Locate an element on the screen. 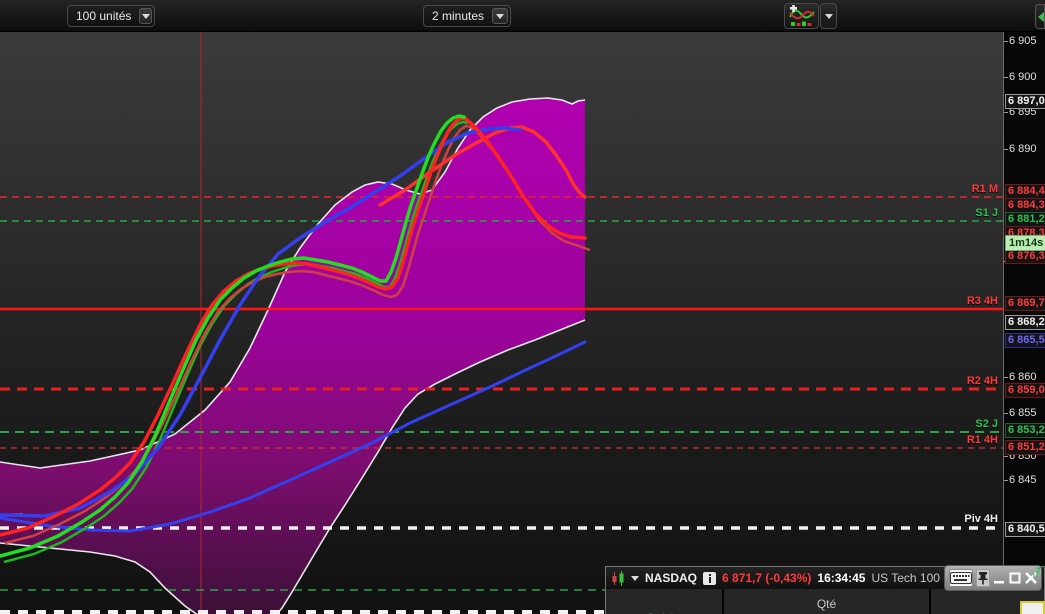 The image size is (1045, 614). pin-button is located at coordinates (983, 578).